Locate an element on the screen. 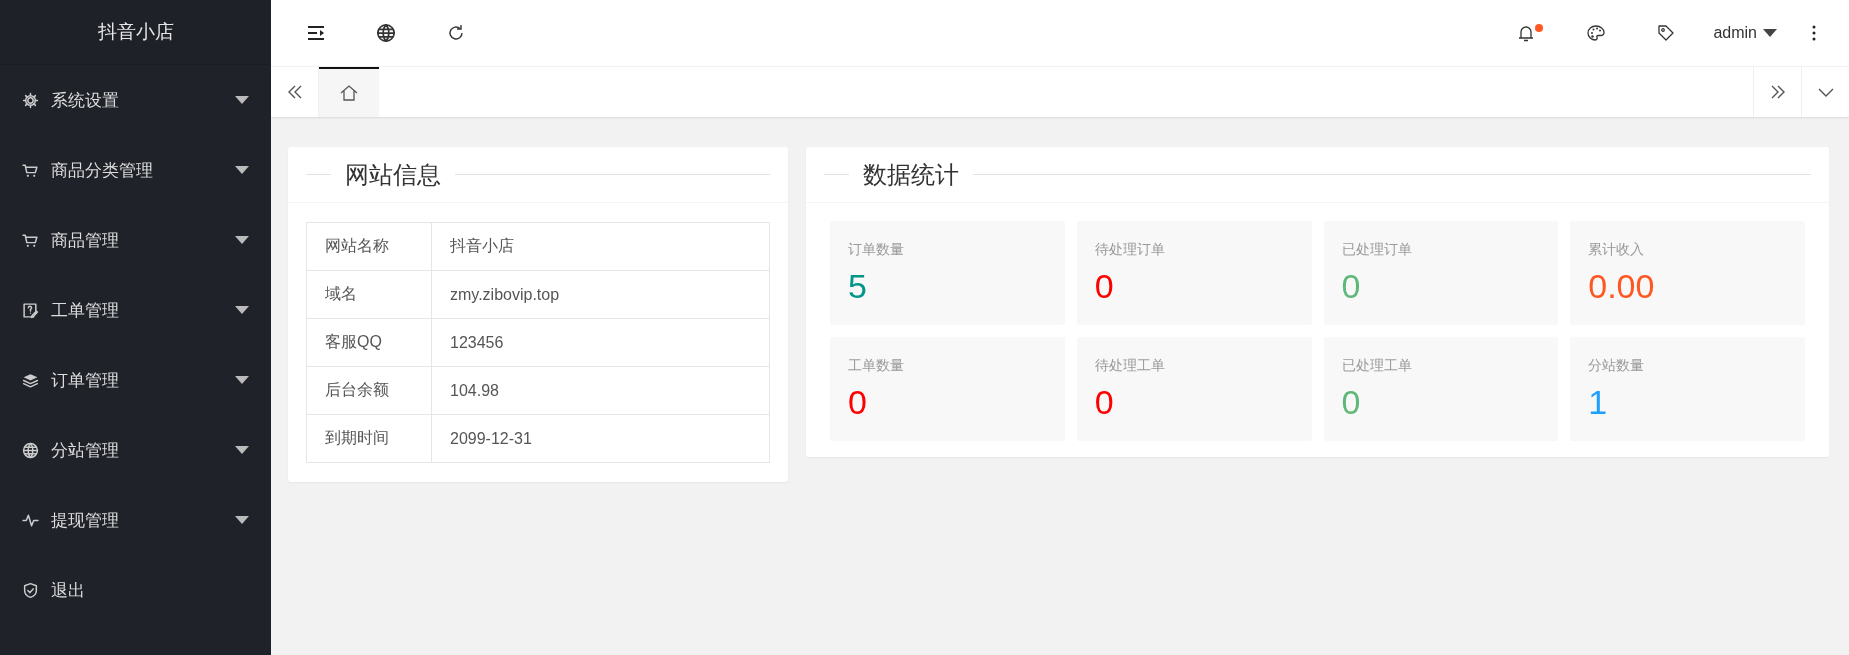  home-icon is located at coordinates (349, 93).